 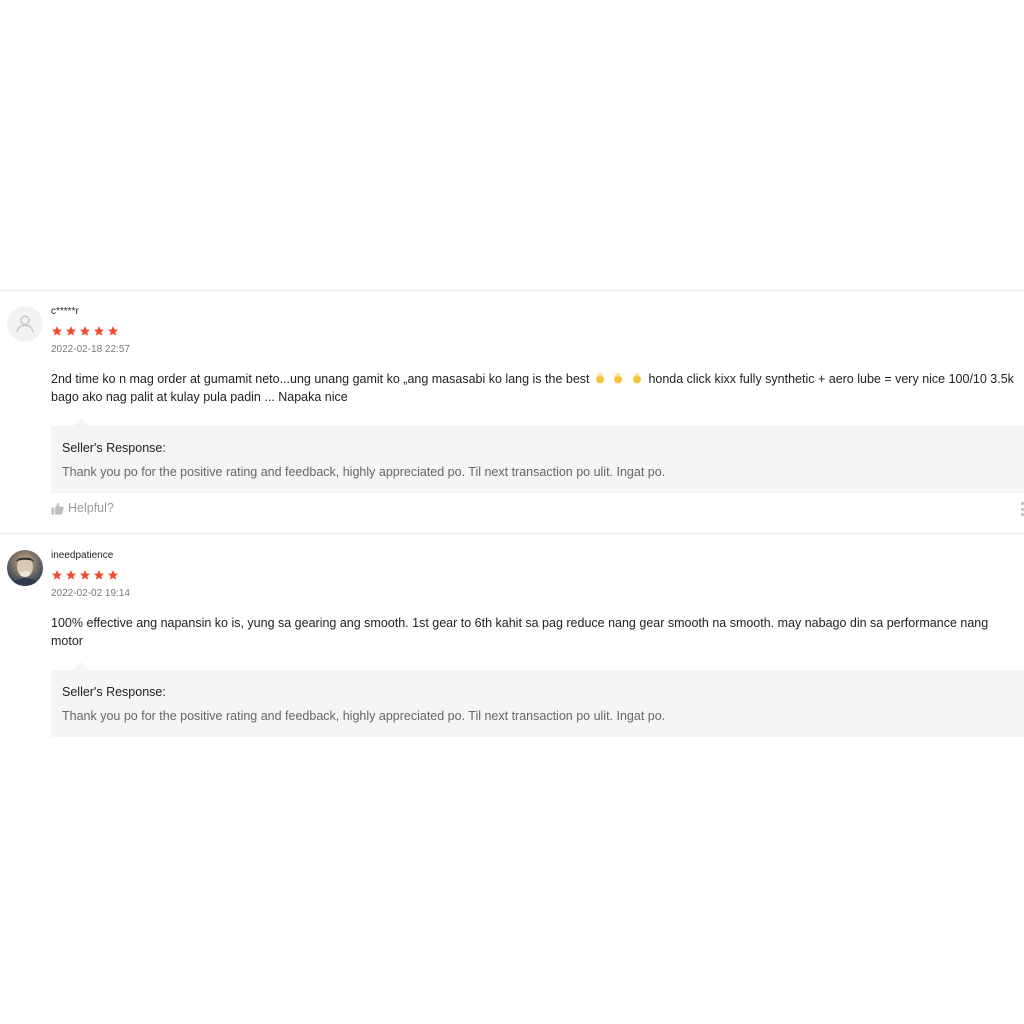 I want to click on thumbs-up-icon, so click(x=57, y=508).